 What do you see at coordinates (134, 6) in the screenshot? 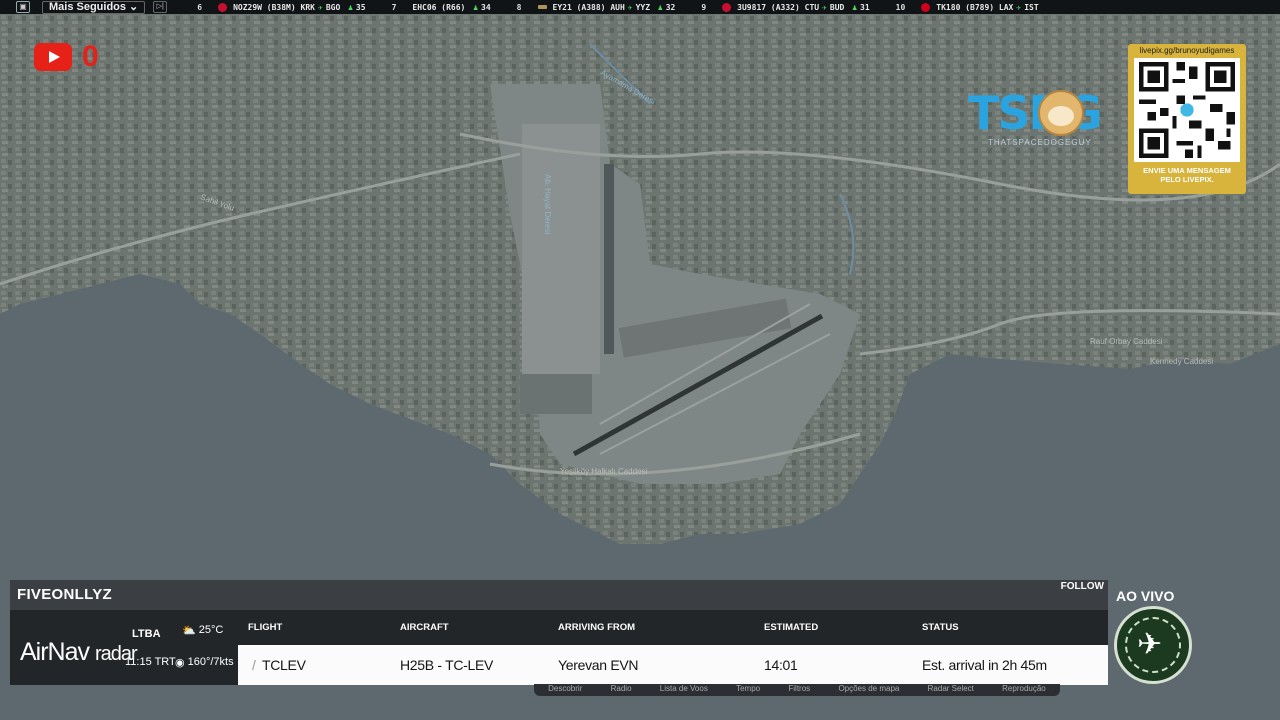
I see `chevron-down-icon: ⌄` at bounding box center [134, 6].